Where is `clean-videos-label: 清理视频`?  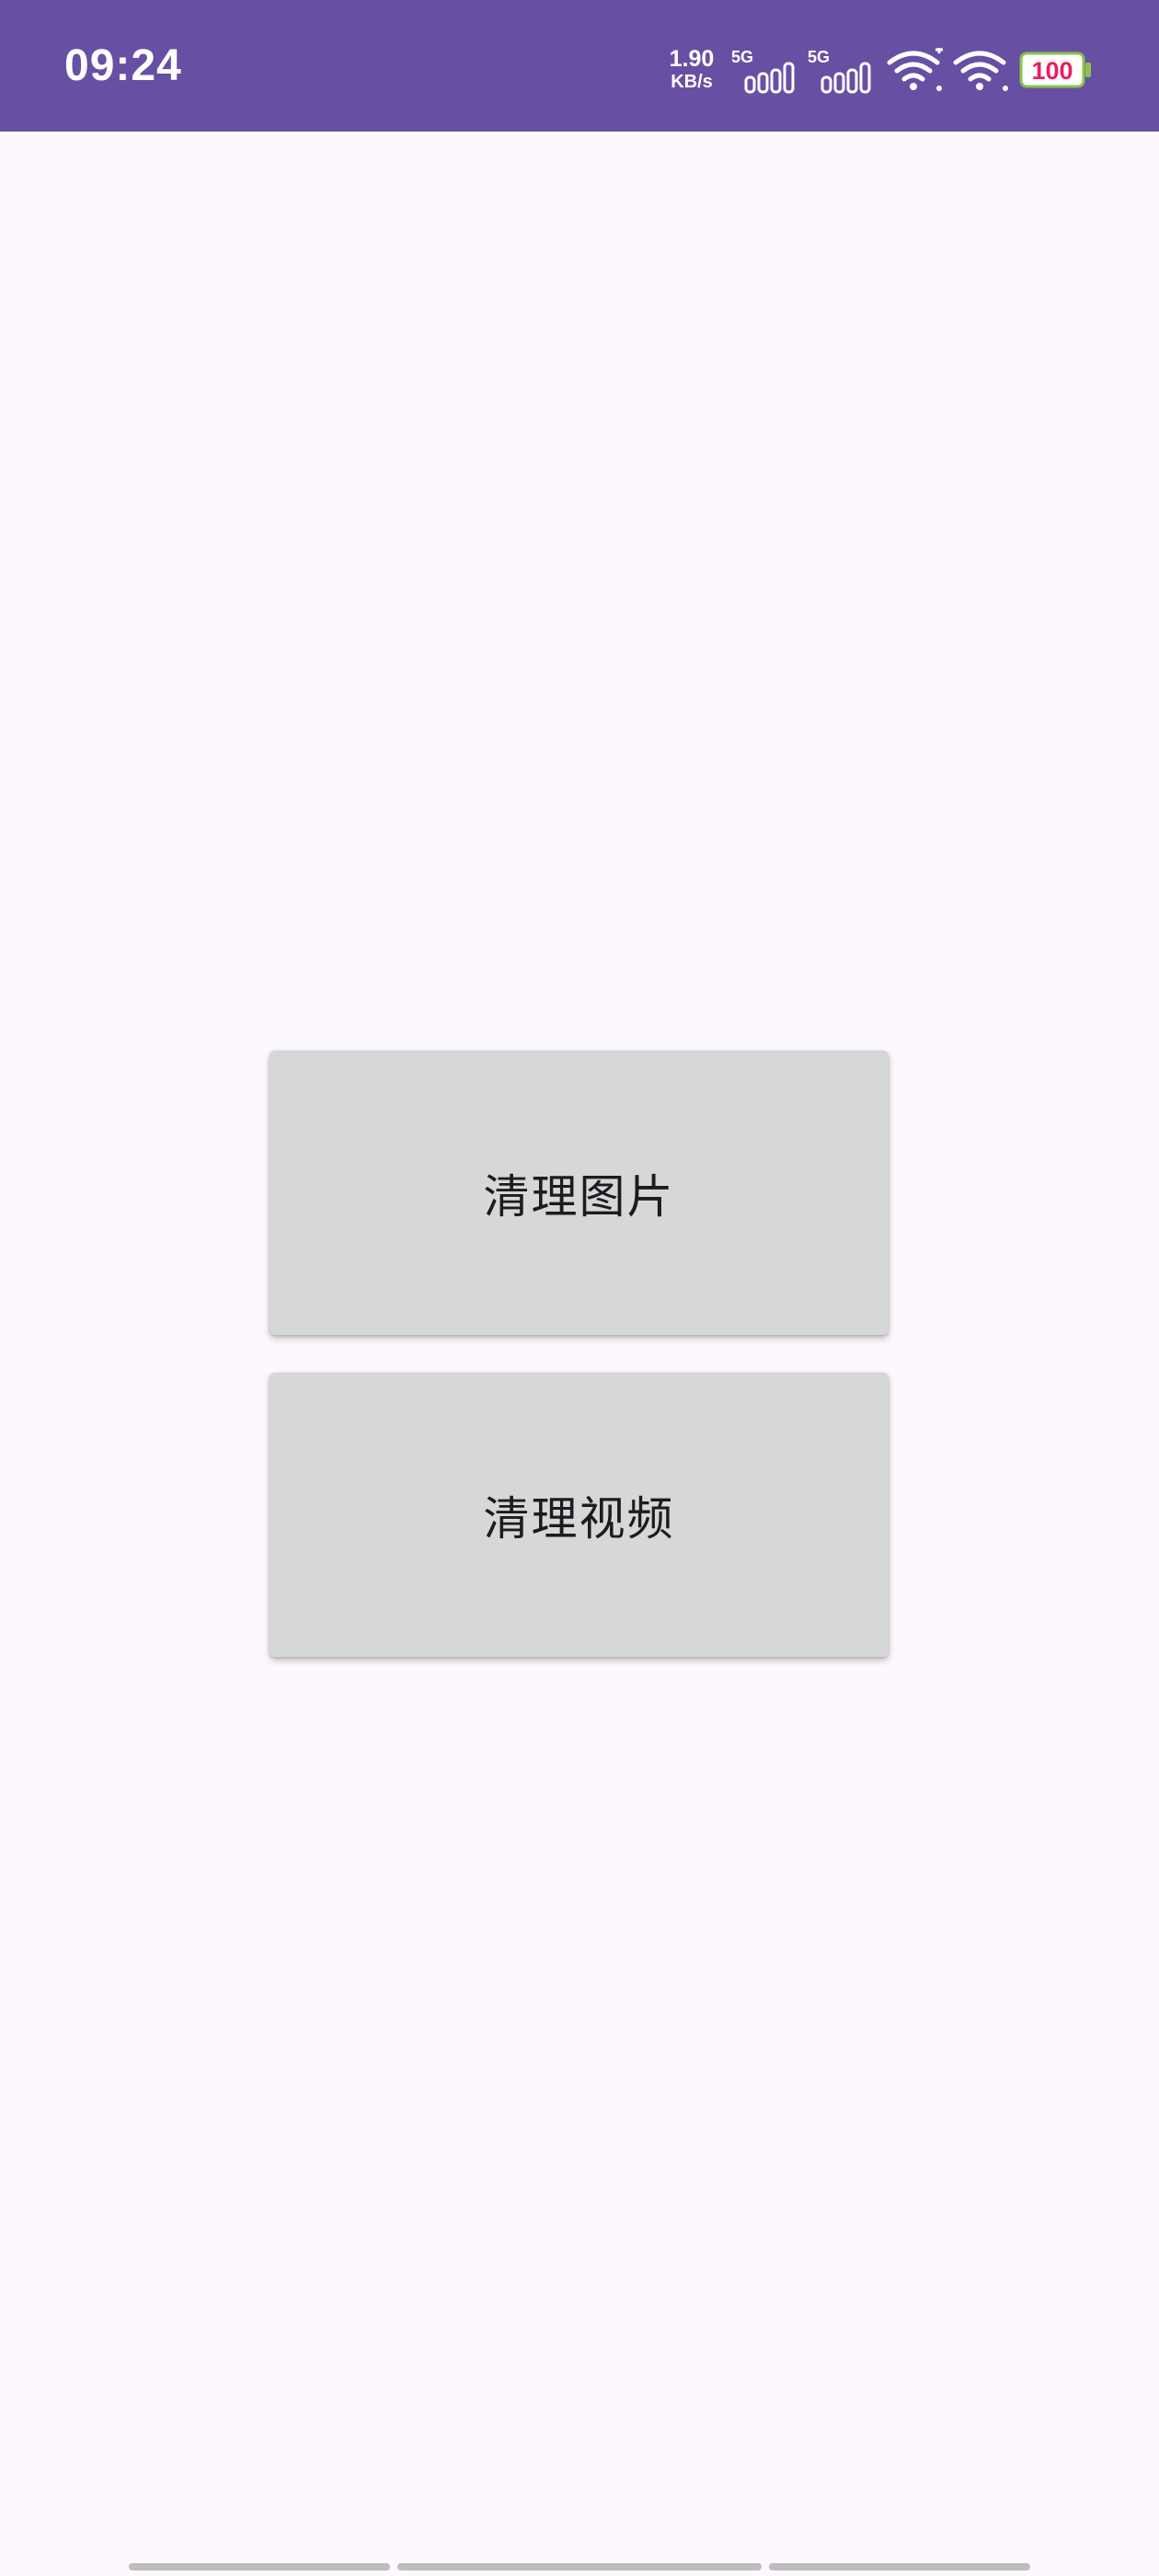 clean-videos-label: 清理视频 is located at coordinates (579, 1518).